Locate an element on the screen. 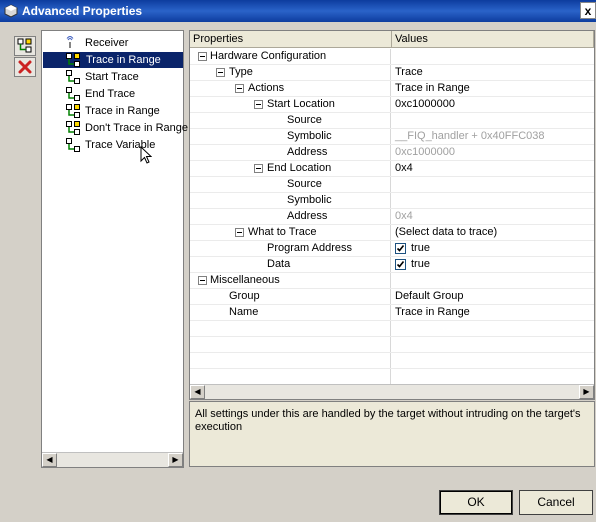 Image resolution: width=596 pixels, height=522 pixels. property-label: Address is located at coordinates (307, 152).